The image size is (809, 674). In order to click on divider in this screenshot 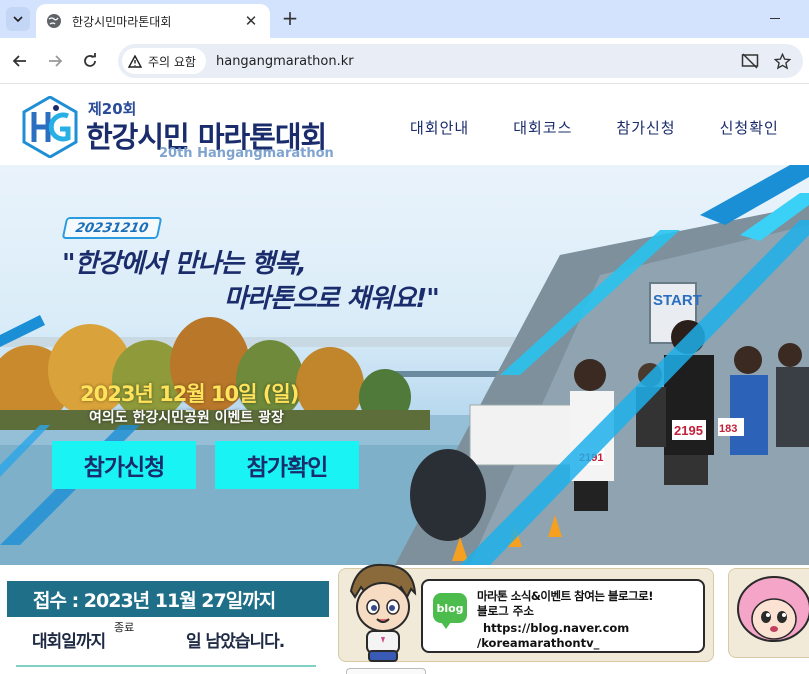, I will do `click(166, 666)`.